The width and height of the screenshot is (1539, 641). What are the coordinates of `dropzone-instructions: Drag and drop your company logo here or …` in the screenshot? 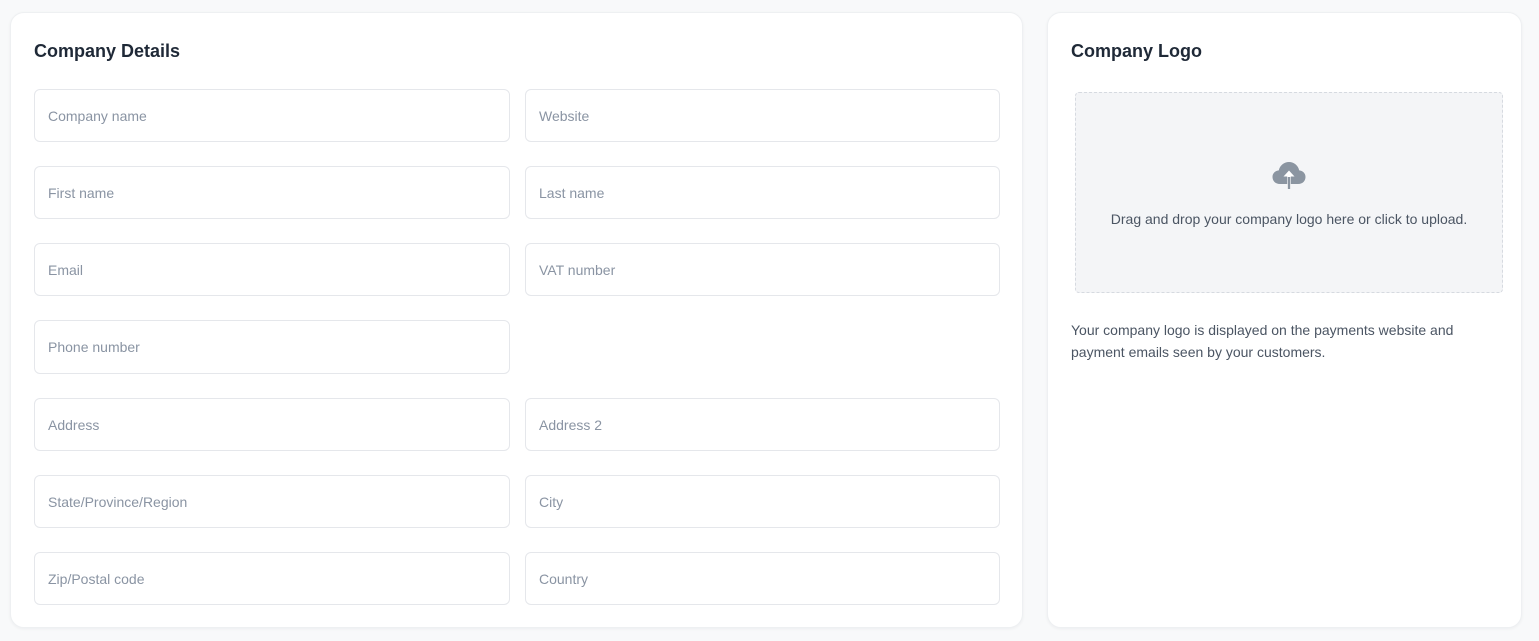 It's located at (1289, 219).